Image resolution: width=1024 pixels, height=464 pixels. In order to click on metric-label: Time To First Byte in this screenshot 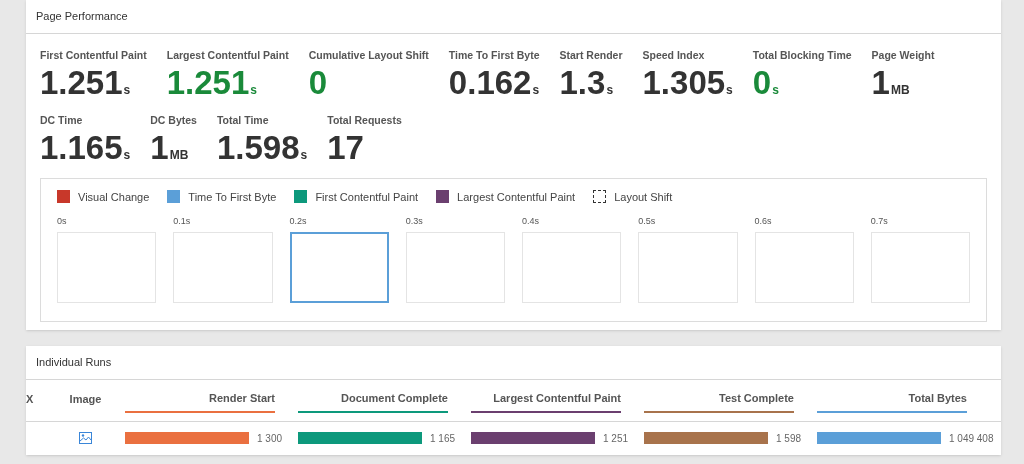, I will do `click(494, 55)`.